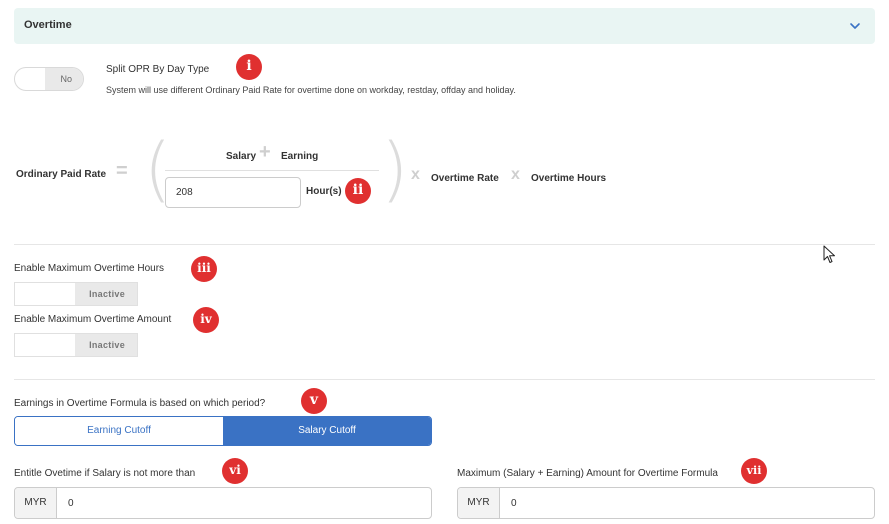 The width and height of the screenshot is (889, 524). I want to click on annotation-badge-iv: iv, so click(206, 320).